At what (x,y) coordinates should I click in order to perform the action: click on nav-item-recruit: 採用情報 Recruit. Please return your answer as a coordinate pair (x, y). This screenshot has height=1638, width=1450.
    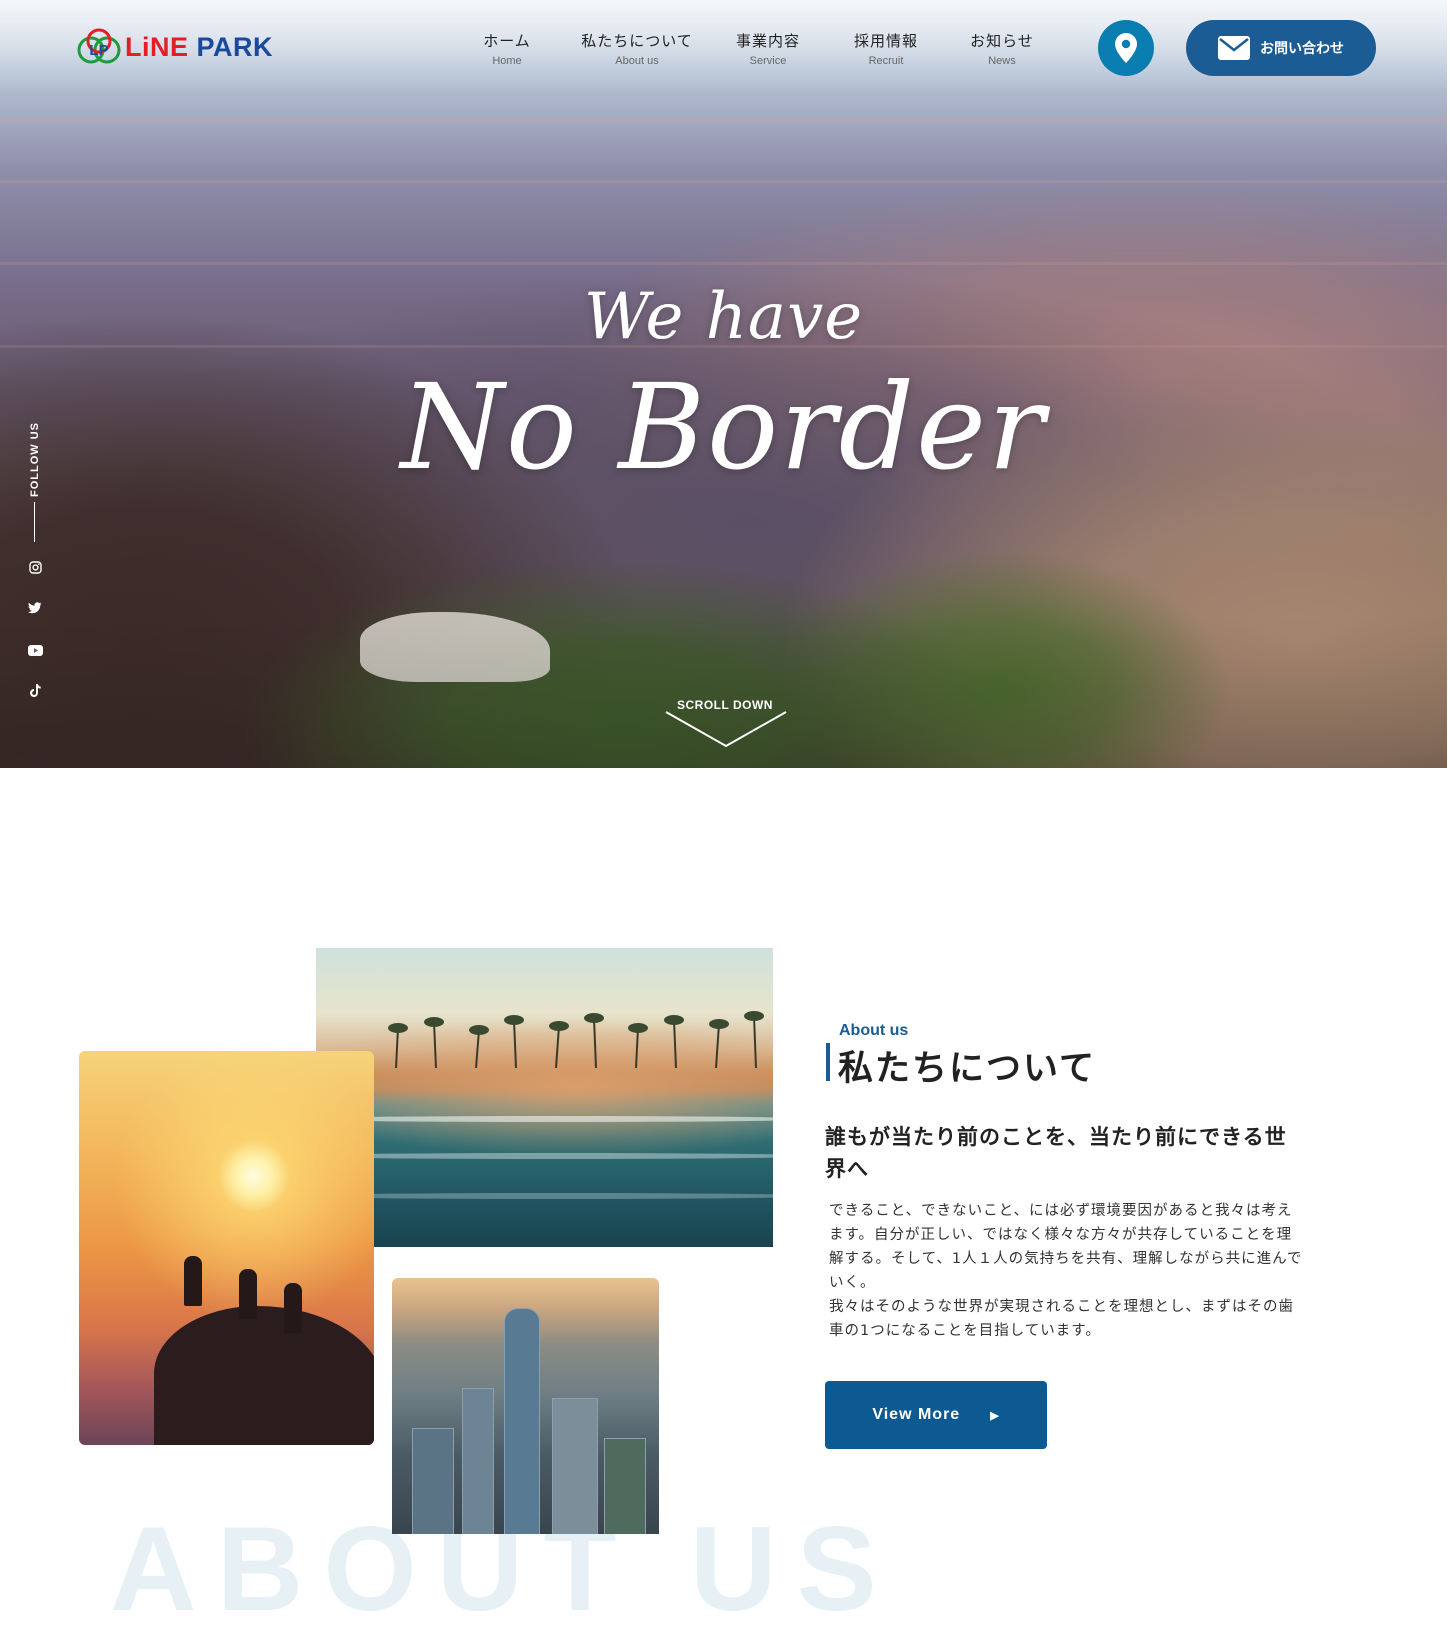
    Looking at the image, I should click on (886, 48).